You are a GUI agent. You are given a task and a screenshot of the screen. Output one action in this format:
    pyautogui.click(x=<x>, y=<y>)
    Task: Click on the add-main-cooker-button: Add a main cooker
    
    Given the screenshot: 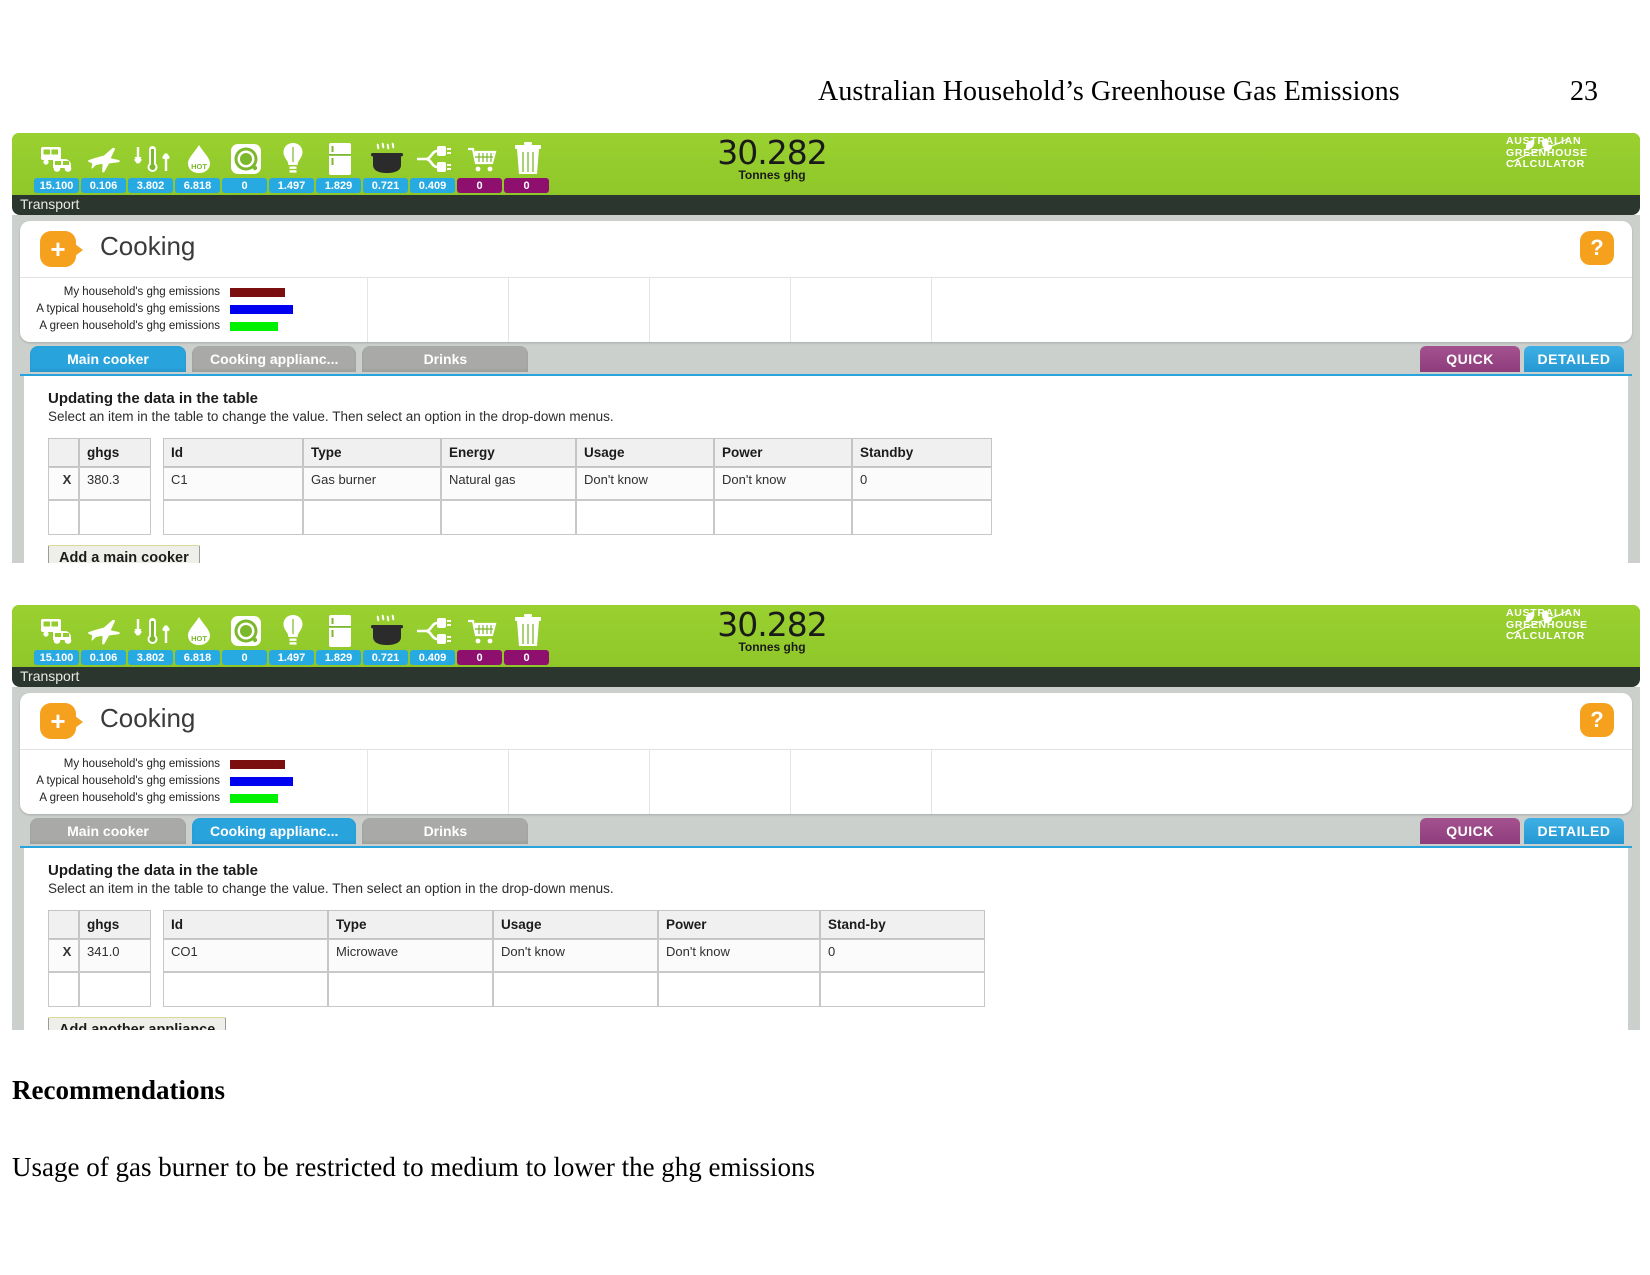 What is the action you would take?
    pyautogui.click(x=124, y=554)
    